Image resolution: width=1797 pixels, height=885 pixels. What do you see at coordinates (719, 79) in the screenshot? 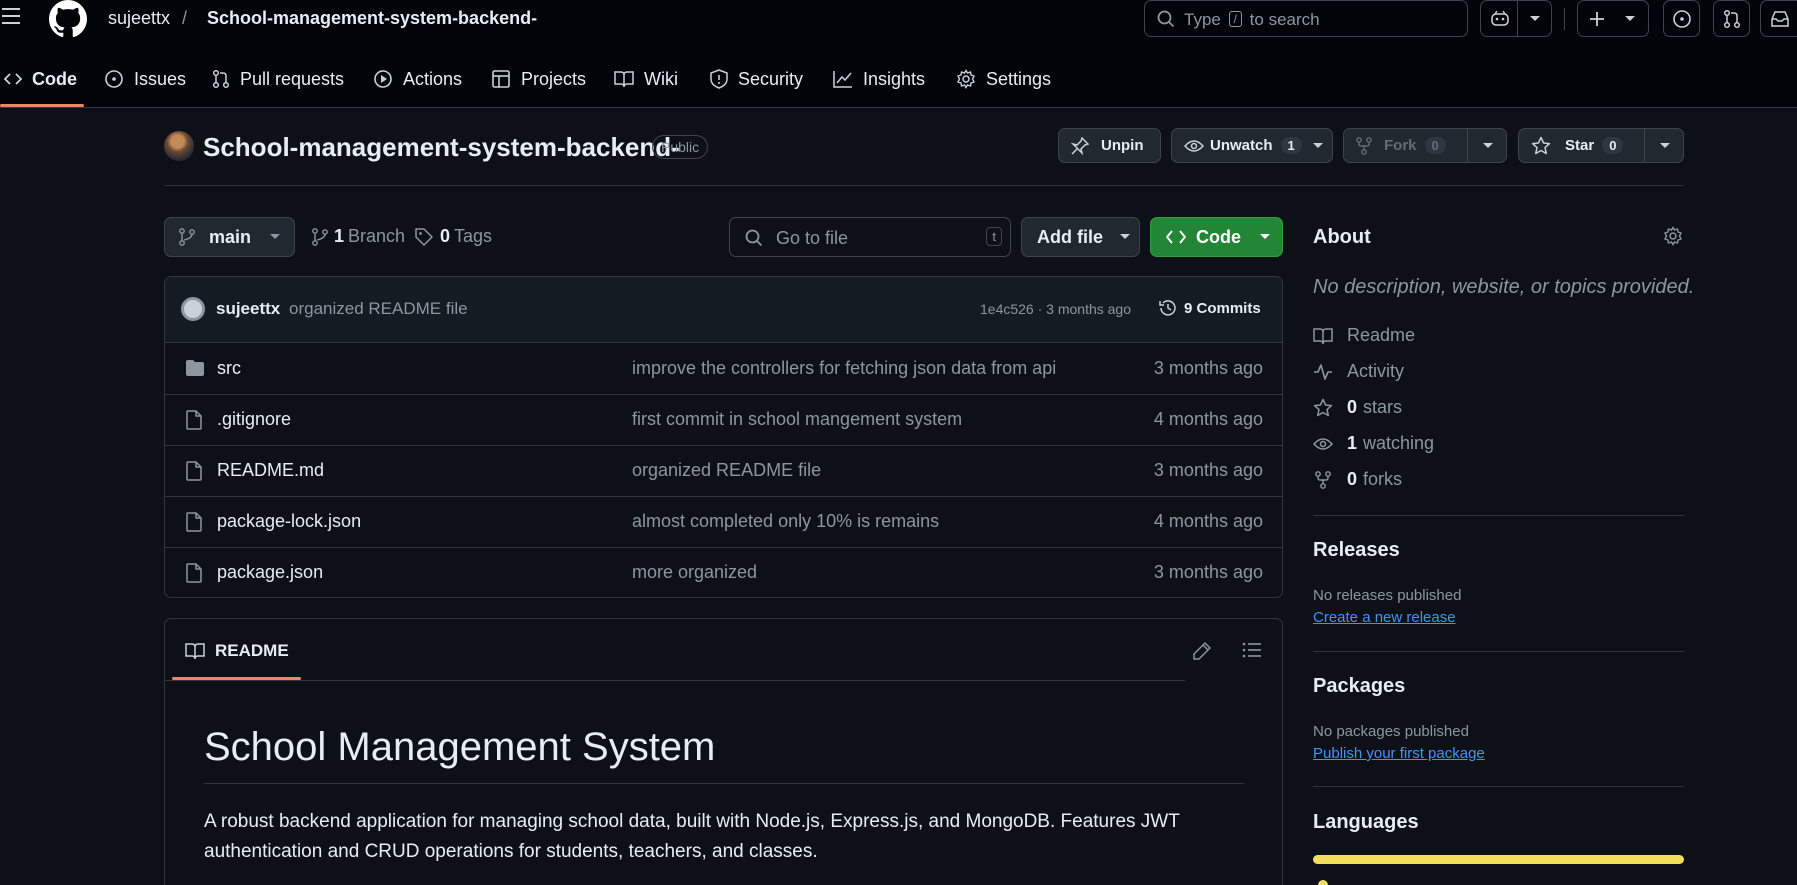
I see `shield-icon` at bounding box center [719, 79].